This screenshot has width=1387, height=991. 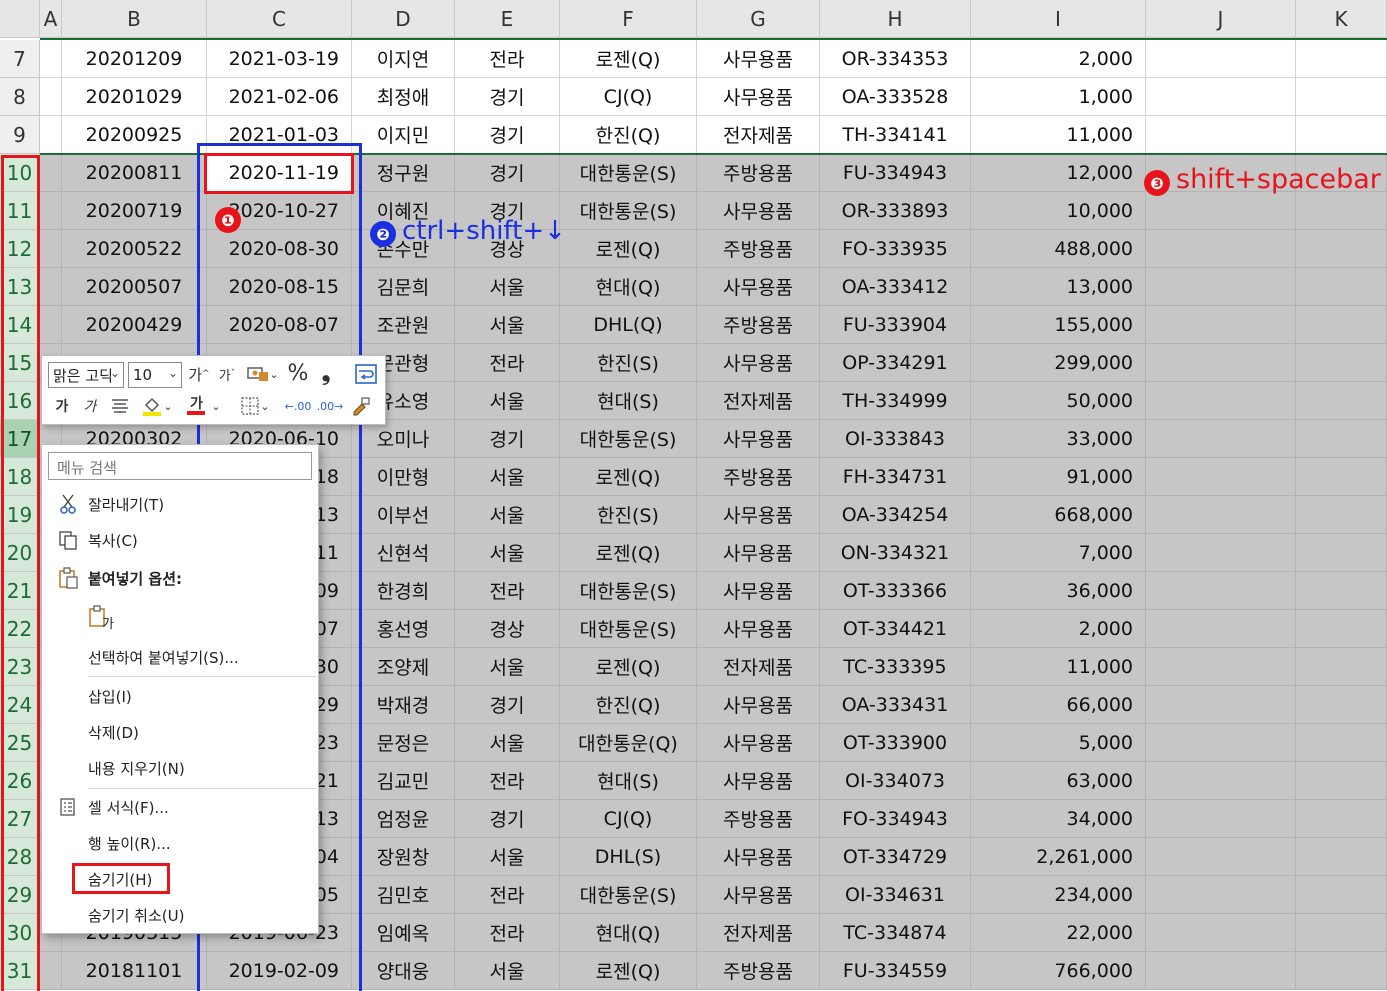 What do you see at coordinates (403, 705) in the screenshot?
I see `cell: 박재경` at bounding box center [403, 705].